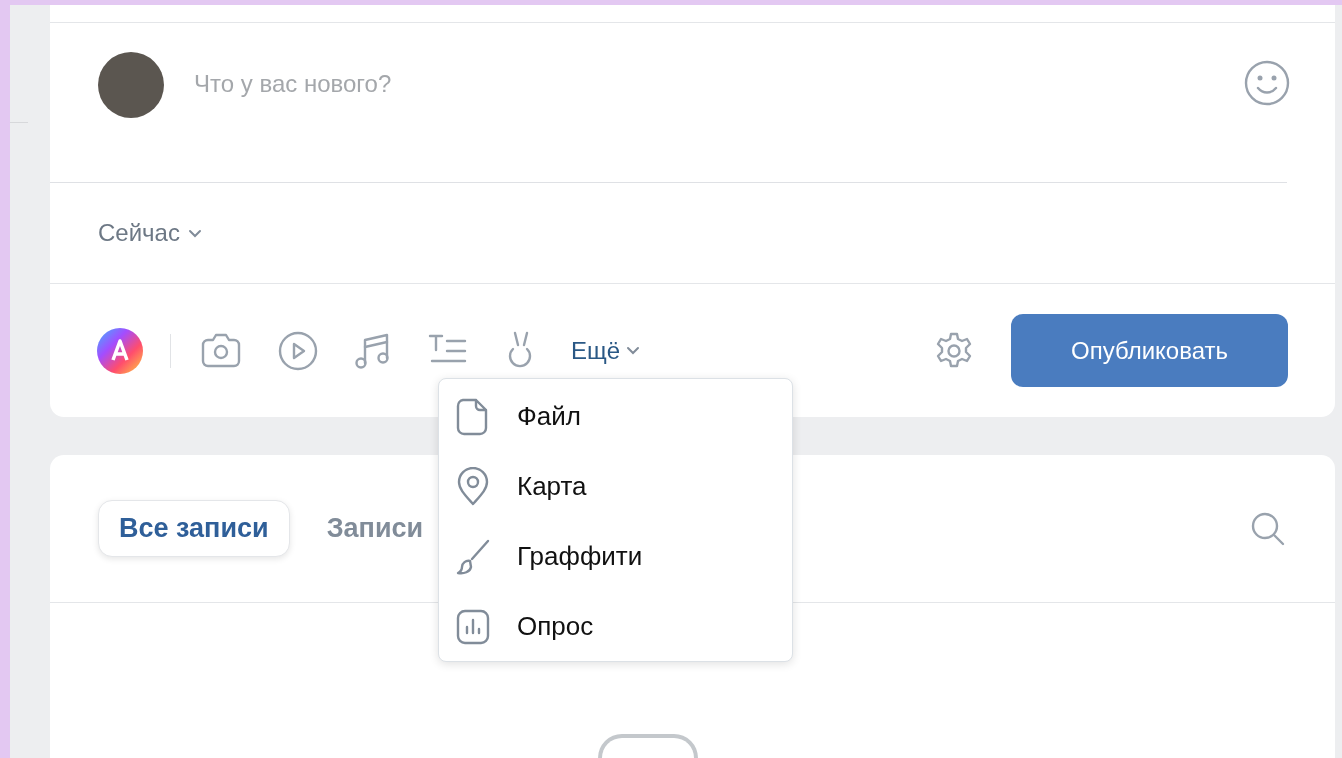 Image resolution: width=1342 pixels, height=758 pixels. What do you see at coordinates (473, 486) in the screenshot?
I see `location-pin-icon` at bounding box center [473, 486].